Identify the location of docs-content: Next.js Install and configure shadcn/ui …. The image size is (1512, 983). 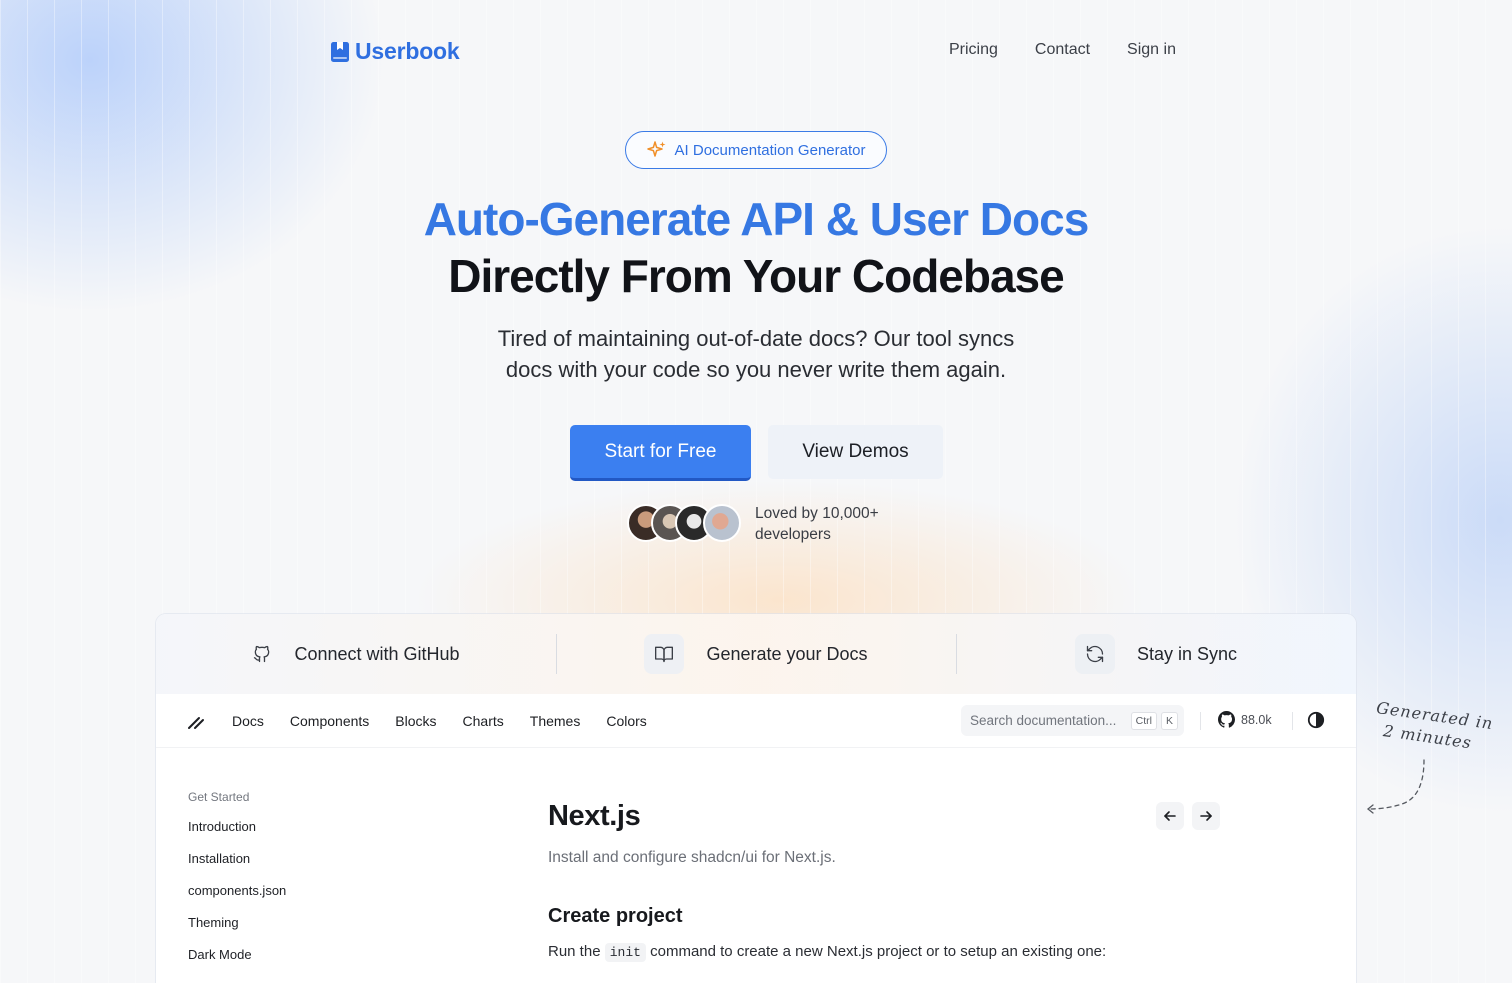
(888, 881).